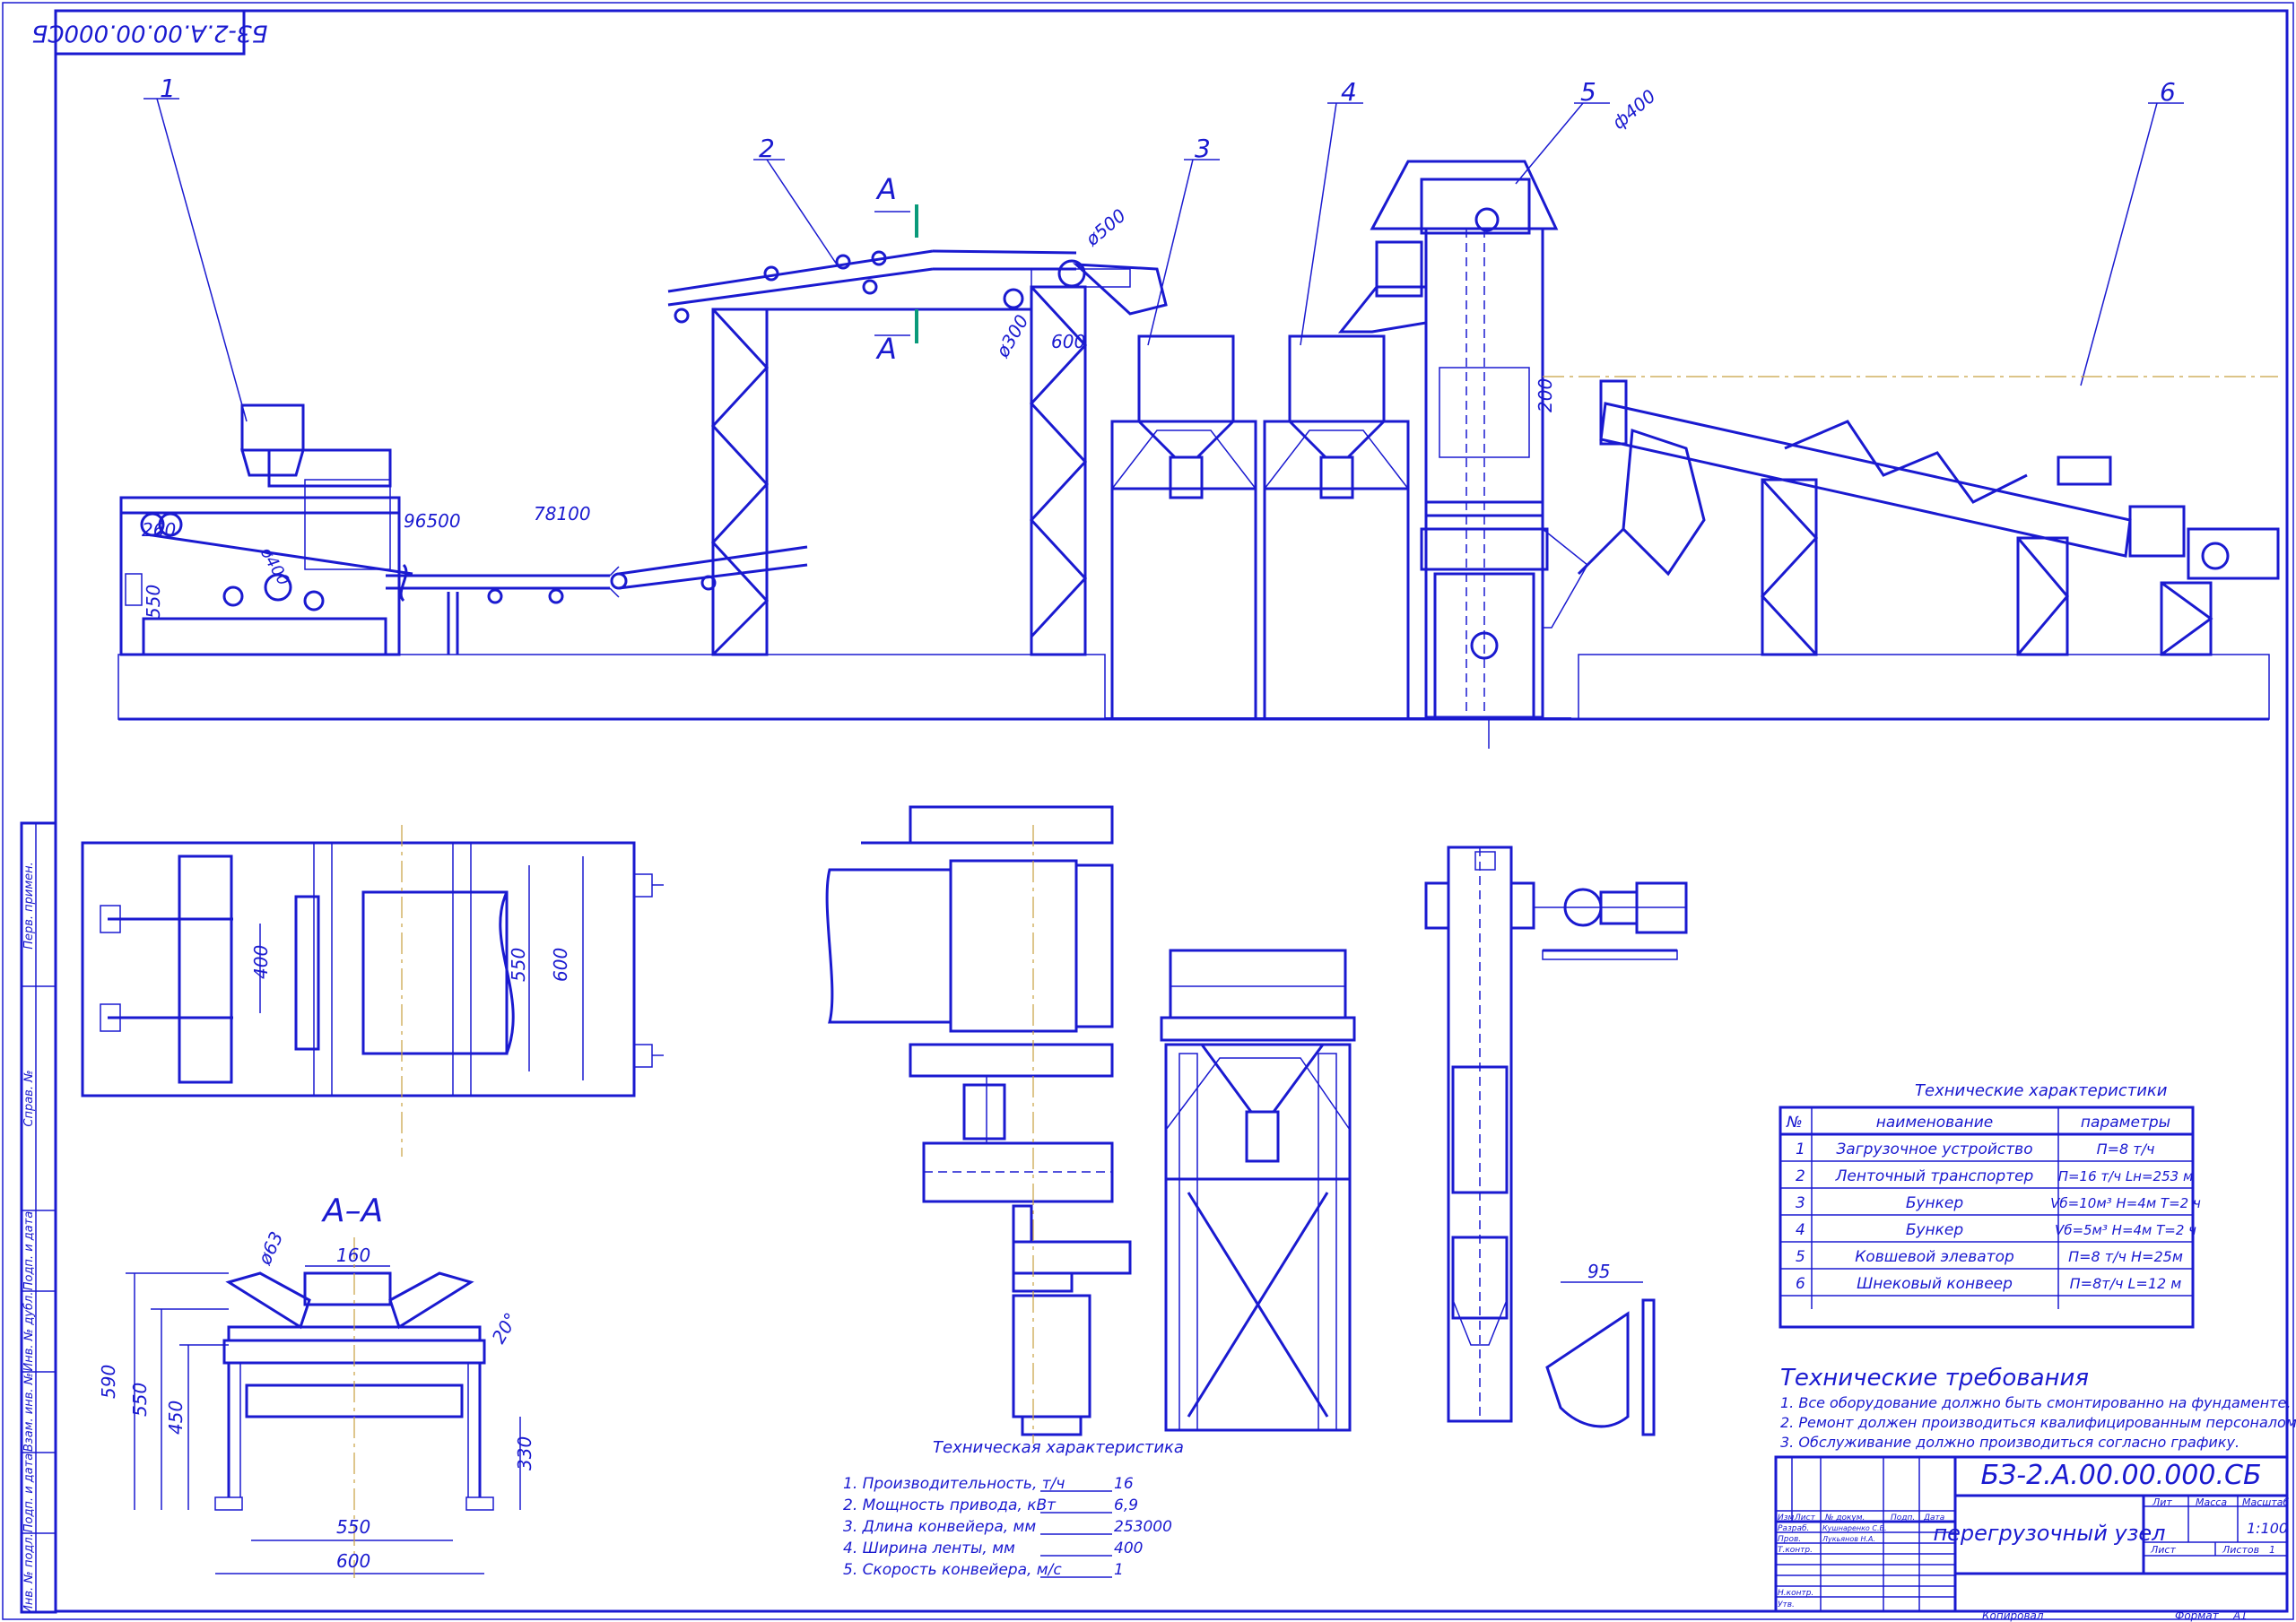 The height and width of the screenshot is (1622, 2296). Describe the element at coordinates (939, 1527) in the screenshot. I see `spec-item-3-label: 3. Длина конвейера, мм` at that location.